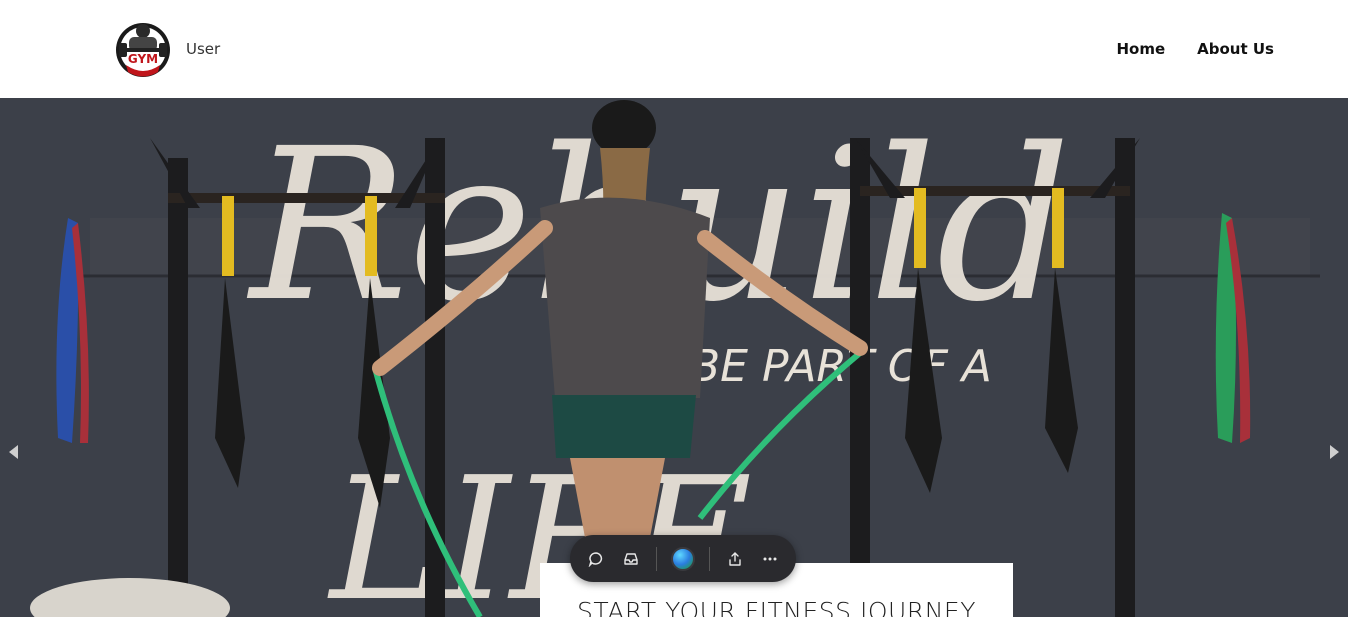 The width and height of the screenshot is (1348, 617). I want to click on comment-icon, so click(595, 559).